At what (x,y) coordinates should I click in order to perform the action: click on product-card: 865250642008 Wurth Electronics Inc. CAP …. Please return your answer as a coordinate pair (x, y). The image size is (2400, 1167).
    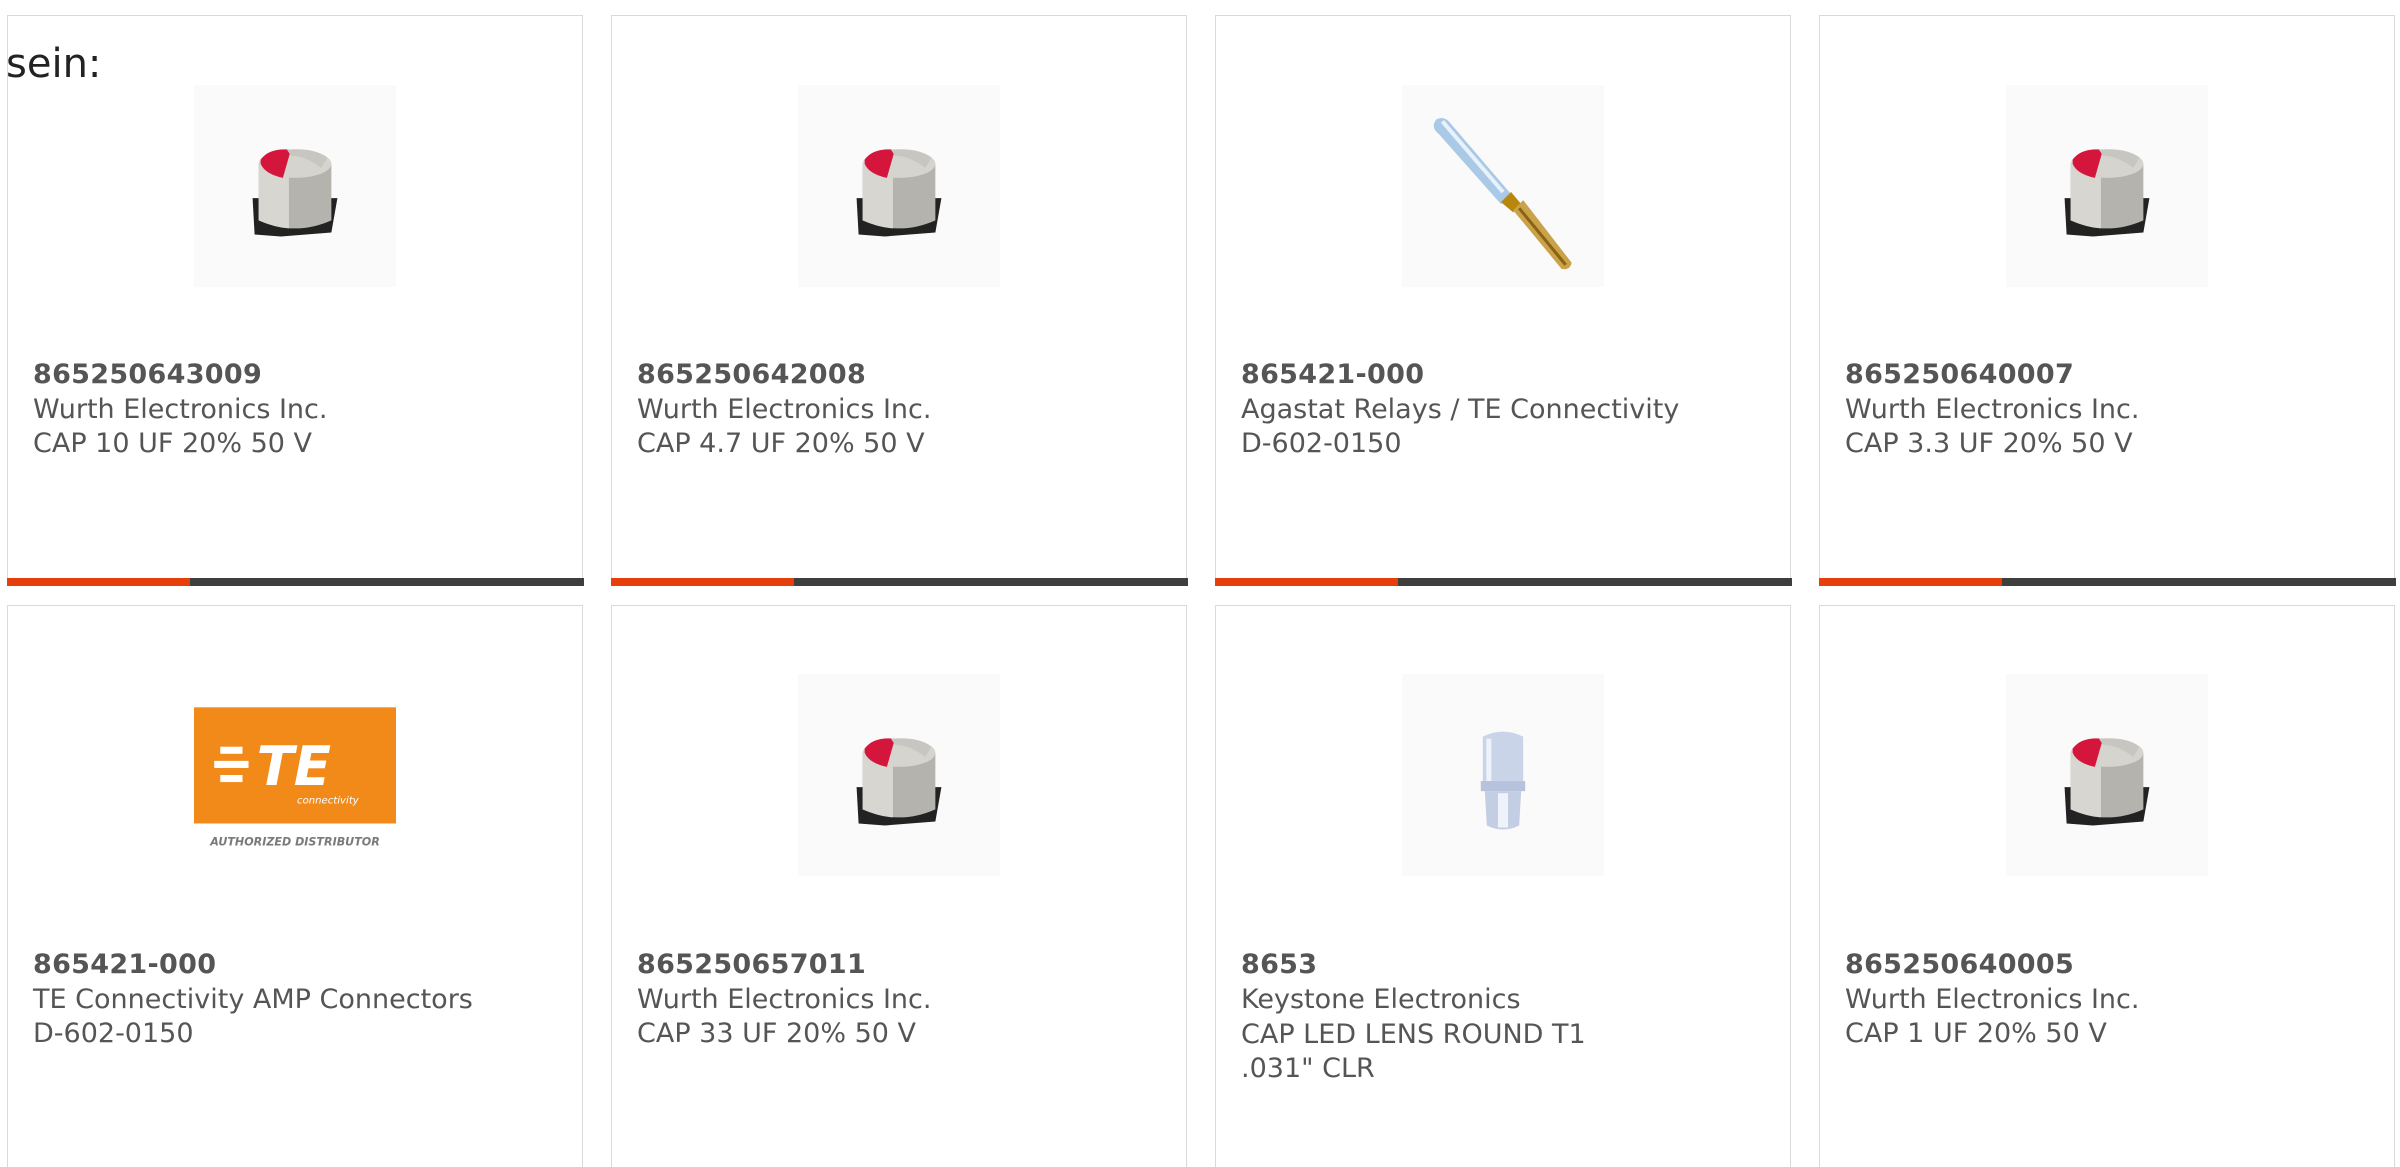
    Looking at the image, I should click on (899, 300).